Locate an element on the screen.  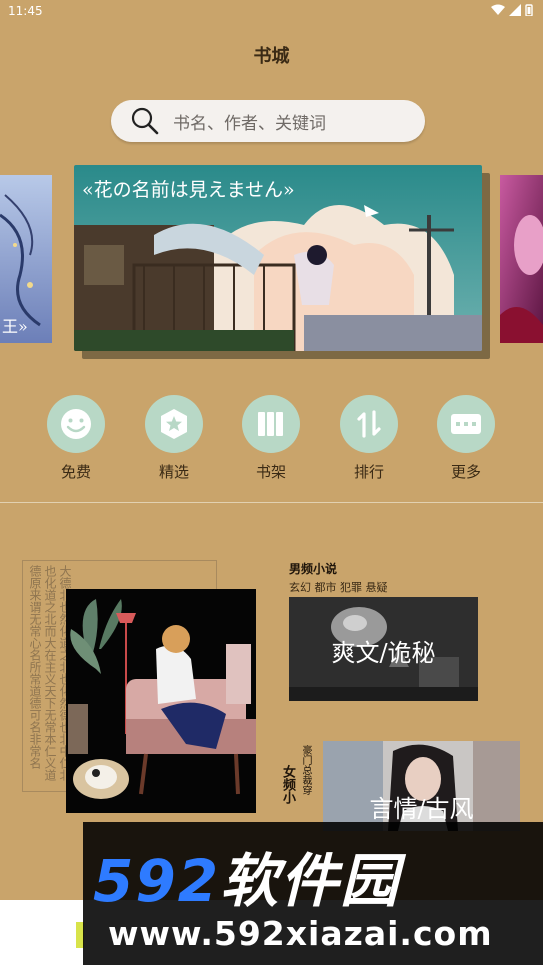
reading-illustration-card is located at coordinates (161, 701).